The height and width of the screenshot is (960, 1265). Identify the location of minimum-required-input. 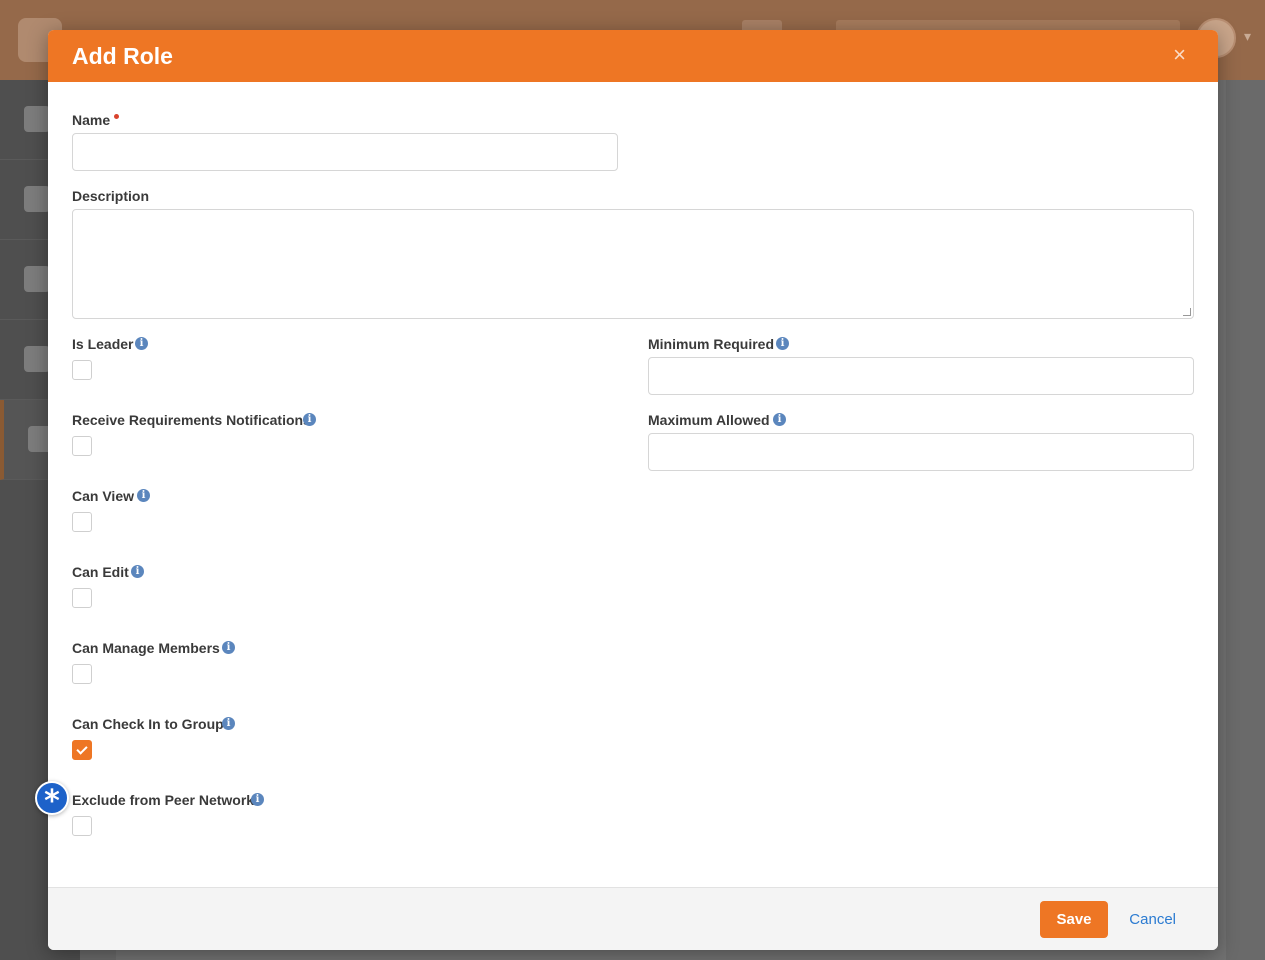
(921, 376).